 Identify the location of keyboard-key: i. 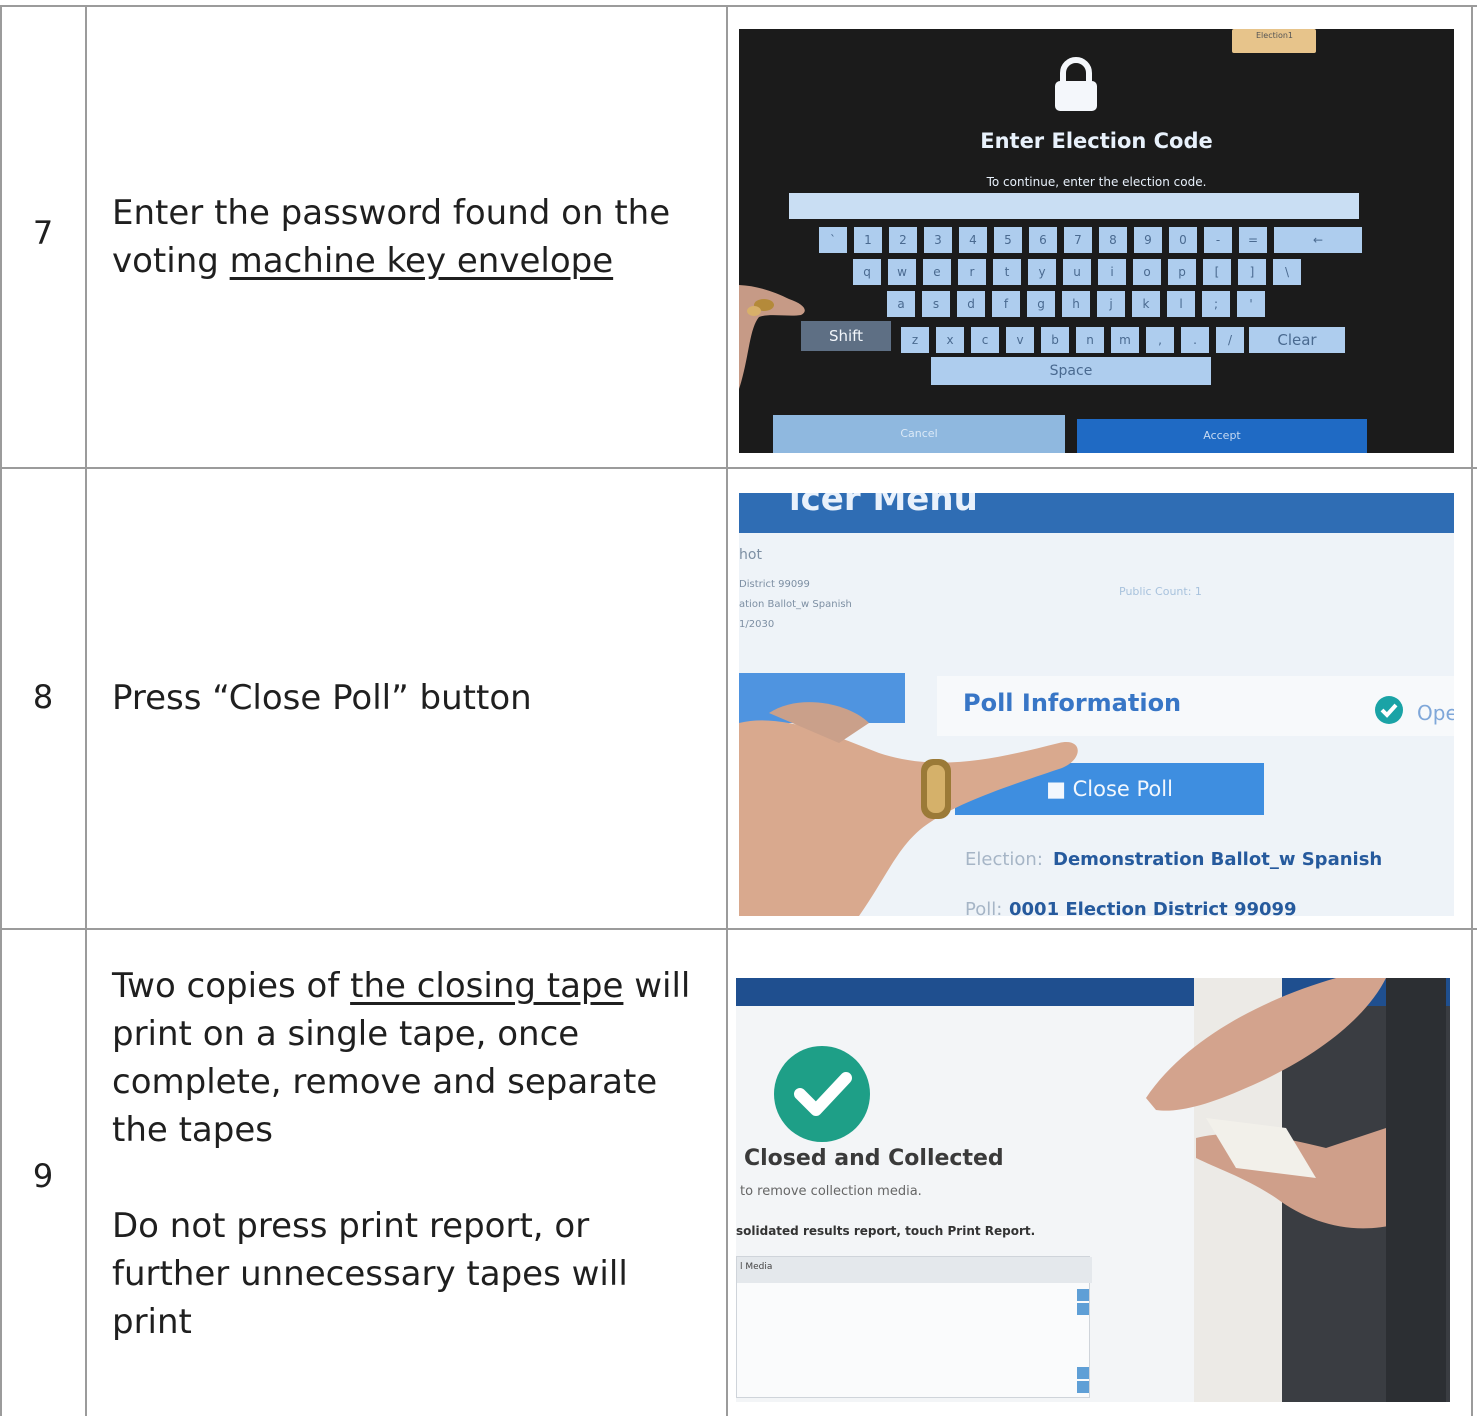
(1112, 272).